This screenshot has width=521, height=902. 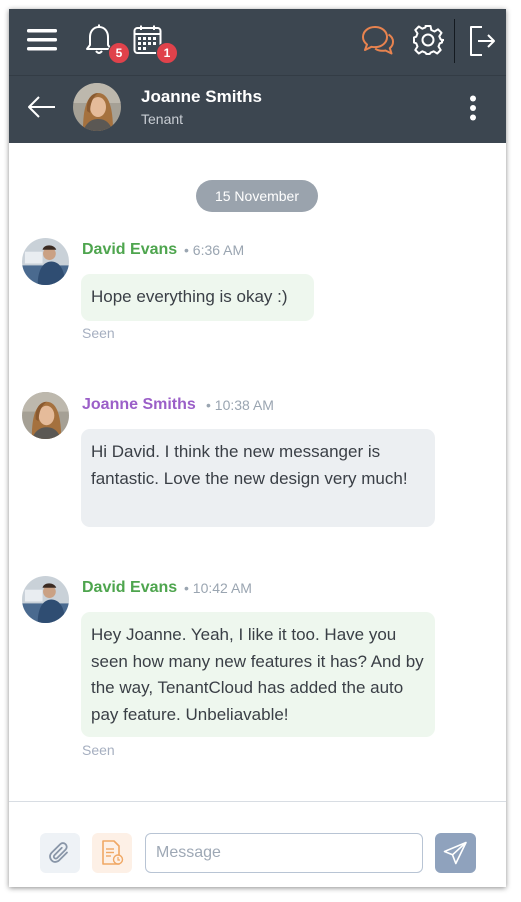 What do you see at coordinates (97, 107) in the screenshot?
I see `contact-avatar` at bounding box center [97, 107].